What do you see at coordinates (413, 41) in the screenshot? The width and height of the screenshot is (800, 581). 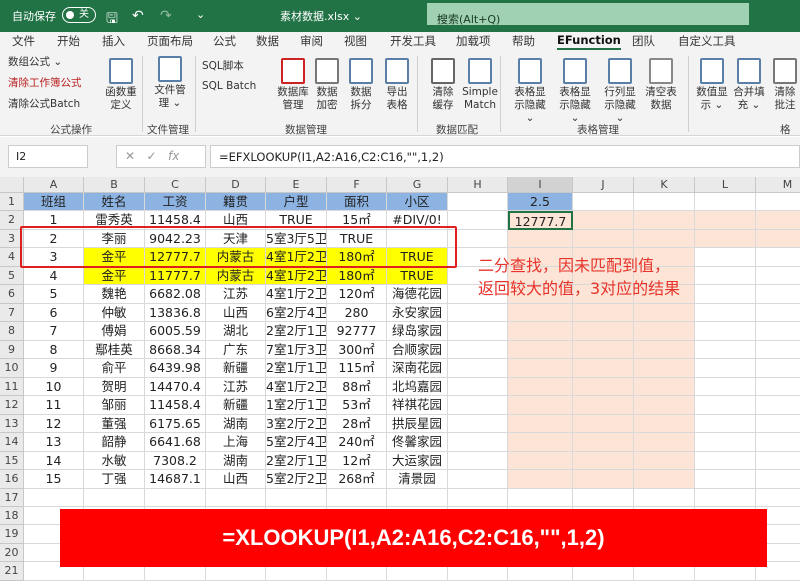 I see `tab-8: 开发工具` at bounding box center [413, 41].